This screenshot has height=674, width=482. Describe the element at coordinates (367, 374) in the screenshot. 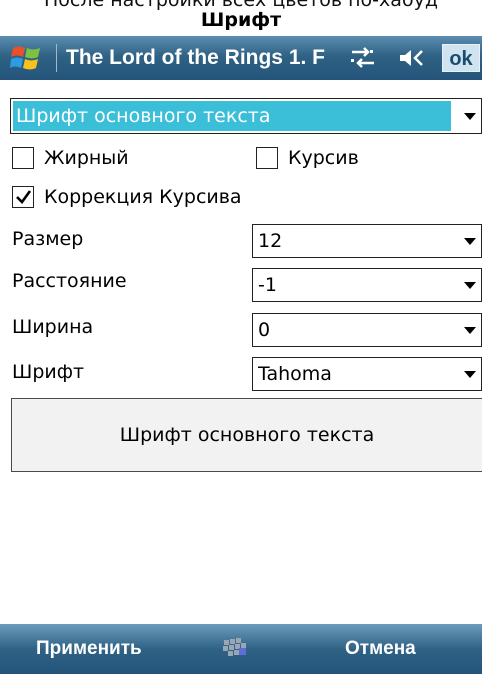

I see `font-dropdown: Tahoma` at that location.